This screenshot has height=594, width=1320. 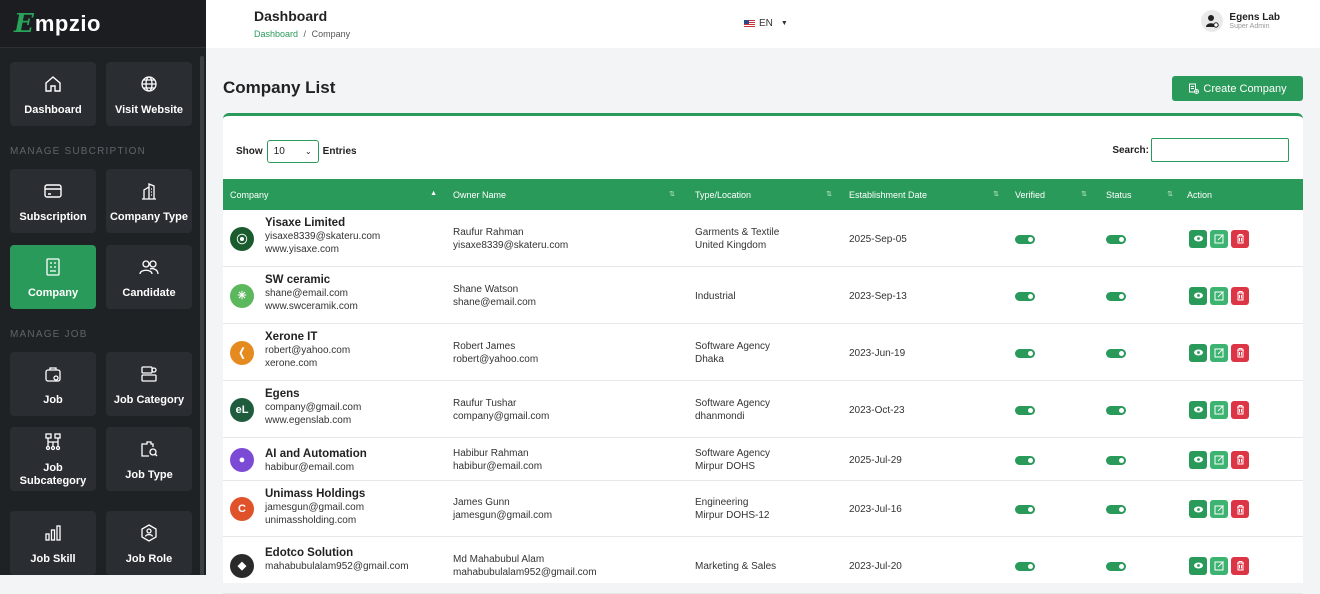 I want to click on sidebar-item-label: Job Category, so click(x=149, y=399).